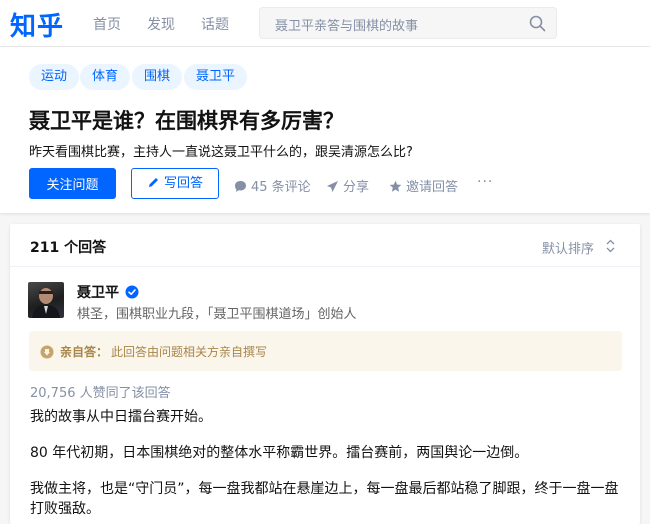 This screenshot has width=650, height=524. What do you see at coordinates (132, 293) in the screenshot?
I see `verified-icon` at bounding box center [132, 293].